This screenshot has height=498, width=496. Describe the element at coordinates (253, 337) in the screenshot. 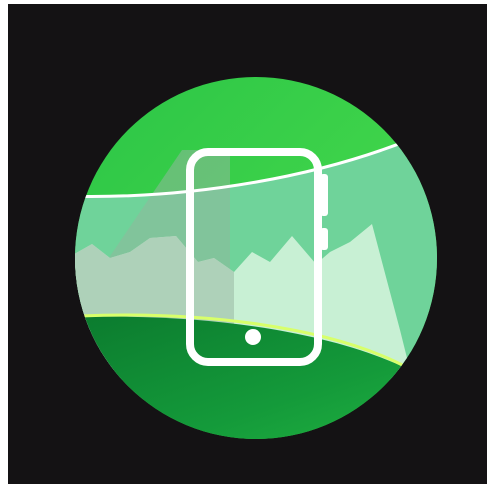

I see `phone-home-button` at that location.